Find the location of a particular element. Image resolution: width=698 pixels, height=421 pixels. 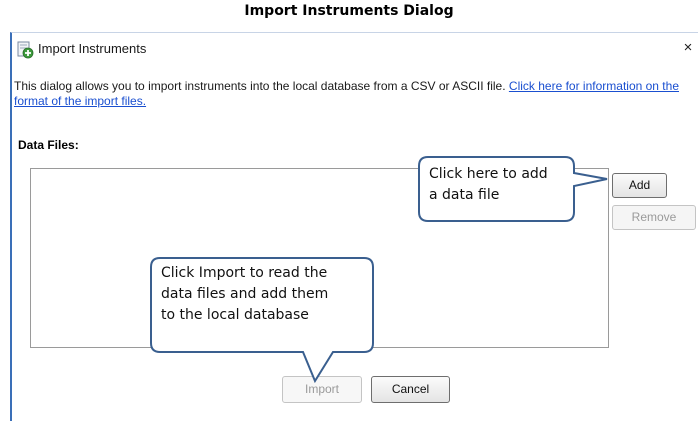

data-files-label: Data Files: is located at coordinates (48, 145).